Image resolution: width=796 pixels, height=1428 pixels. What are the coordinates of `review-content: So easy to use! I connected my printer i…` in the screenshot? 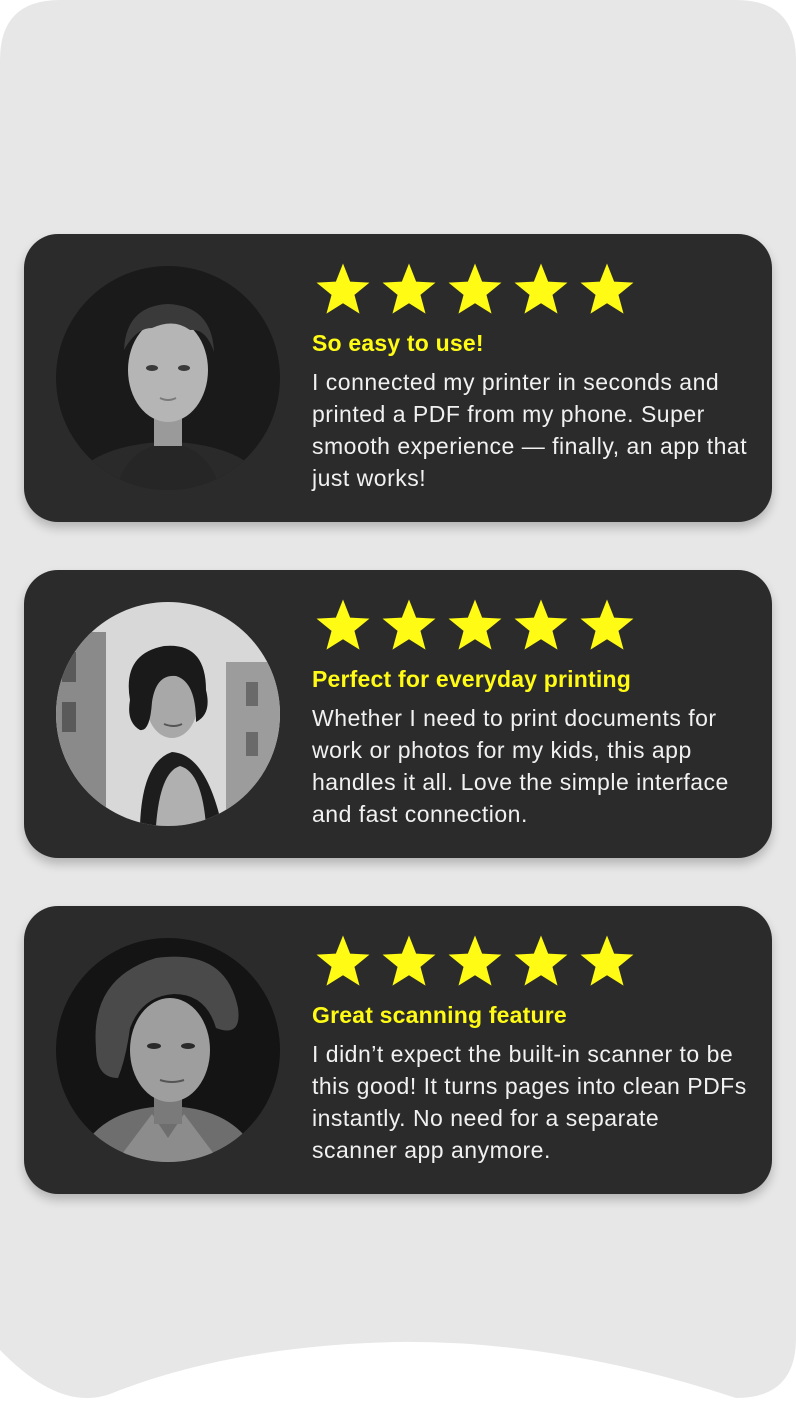 It's located at (530, 378).